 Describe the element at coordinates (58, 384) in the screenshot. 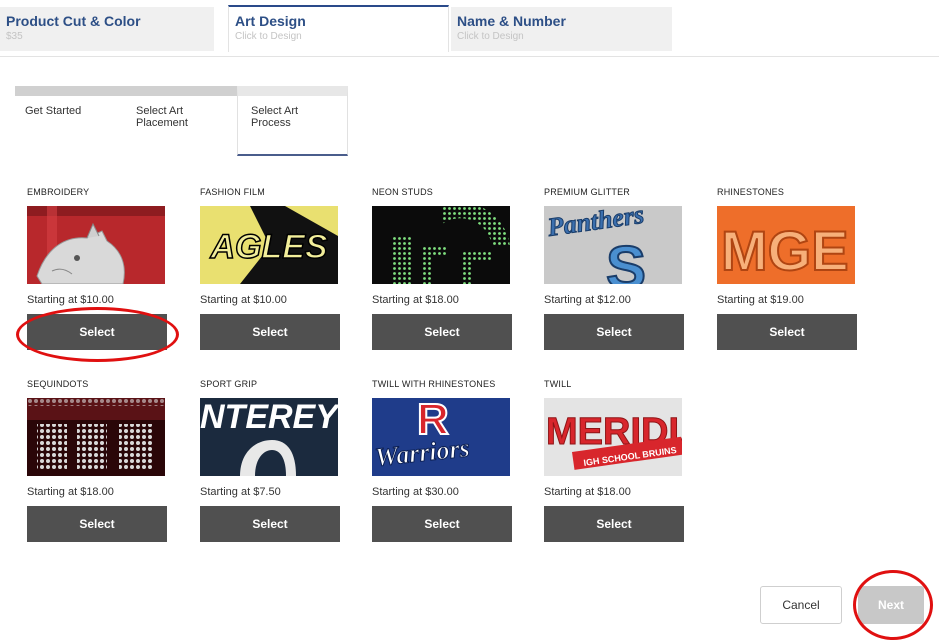

I see `process-name: SEQUINDOTS` at that location.